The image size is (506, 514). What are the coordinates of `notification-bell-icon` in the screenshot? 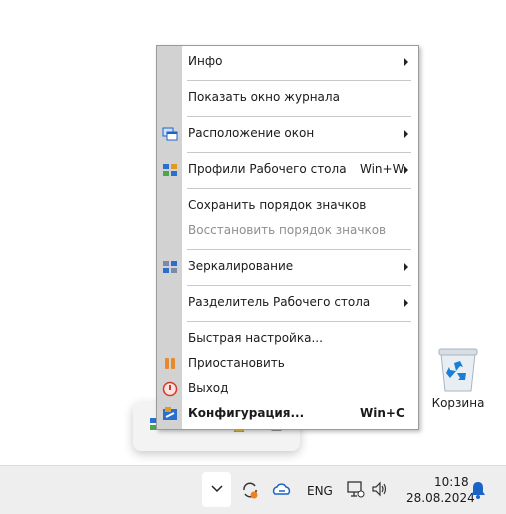 It's located at (478, 490).